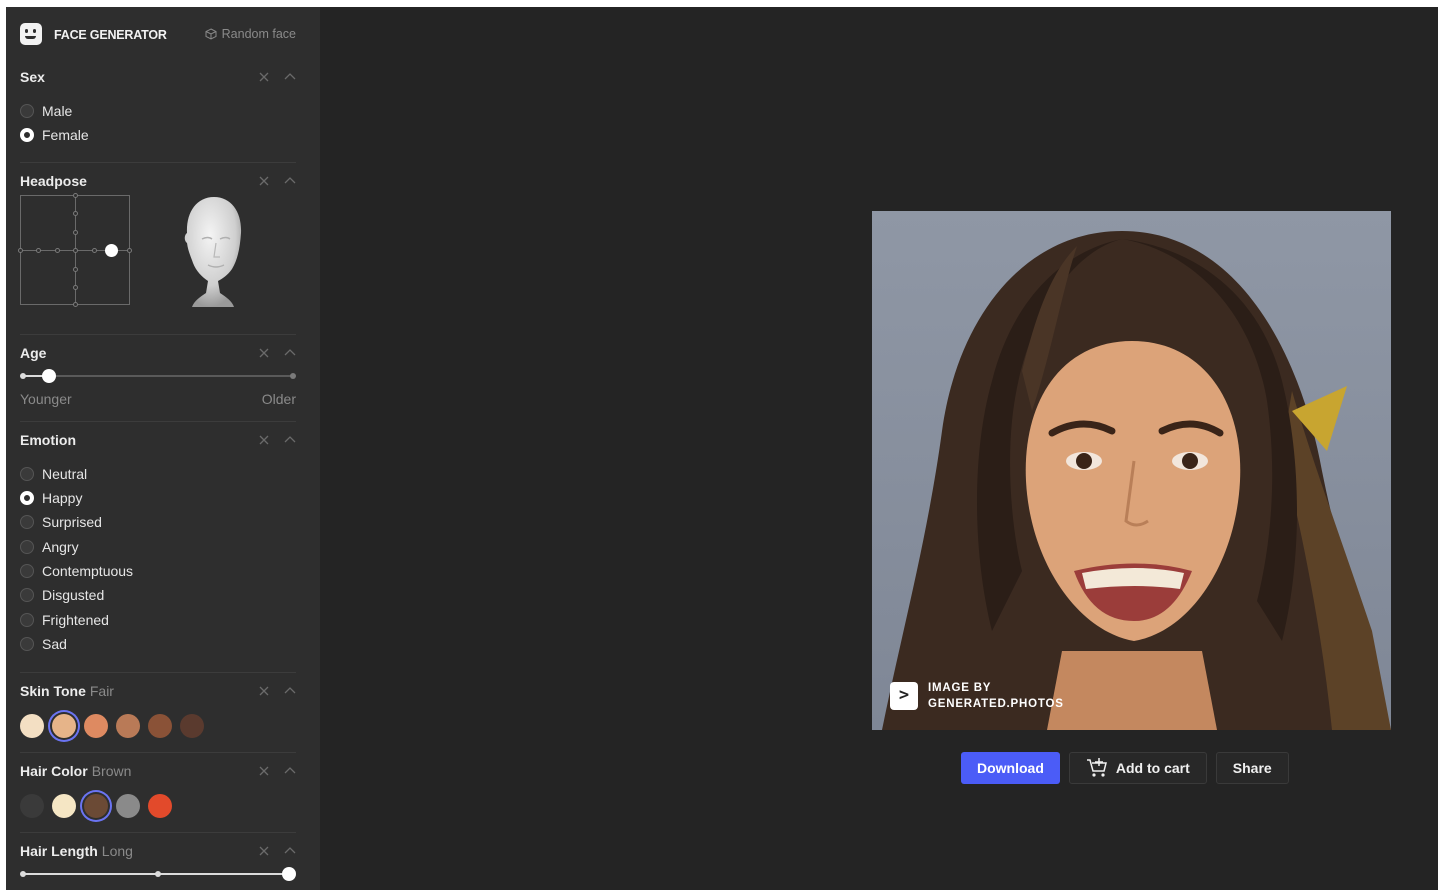 This screenshot has width=1448, height=890. Describe the element at coordinates (158, 874) in the screenshot. I see `hair-length-slider` at that location.